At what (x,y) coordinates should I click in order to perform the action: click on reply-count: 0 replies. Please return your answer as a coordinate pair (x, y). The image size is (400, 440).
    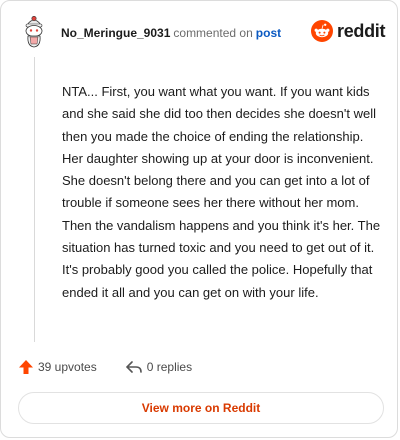
    Looking at the image, I should click on (169, 367).